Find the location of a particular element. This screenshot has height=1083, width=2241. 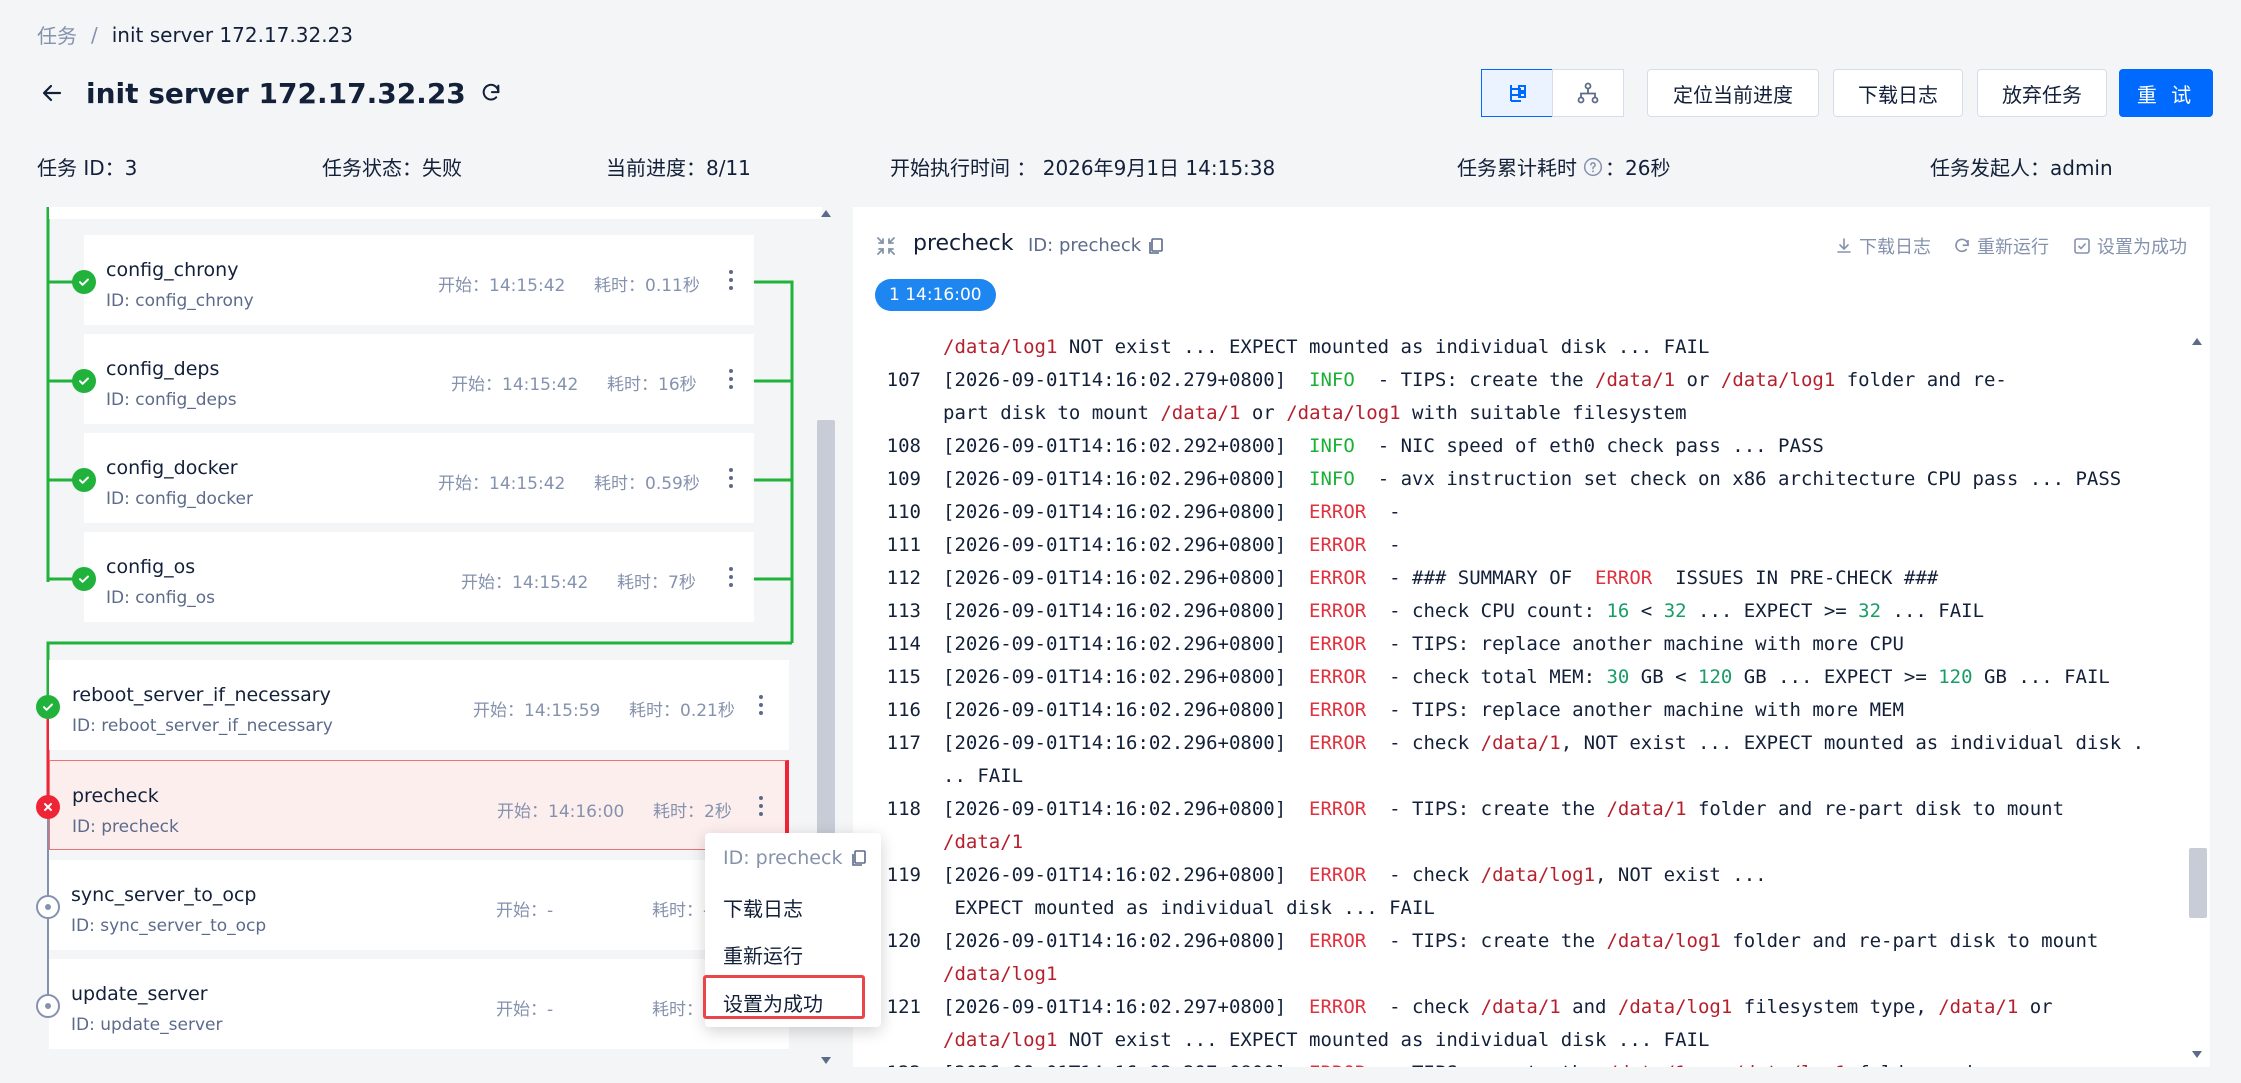

checkbox-icon is located at coordinates (2082, 246).